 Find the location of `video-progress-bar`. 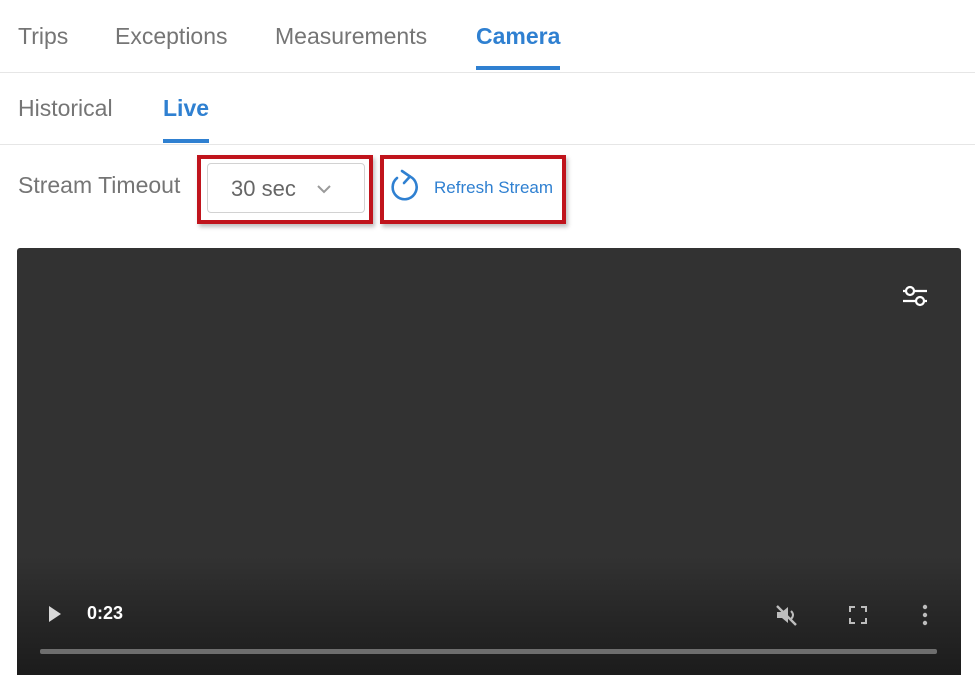

video-progress-bar is located at coordinates (488, 651).